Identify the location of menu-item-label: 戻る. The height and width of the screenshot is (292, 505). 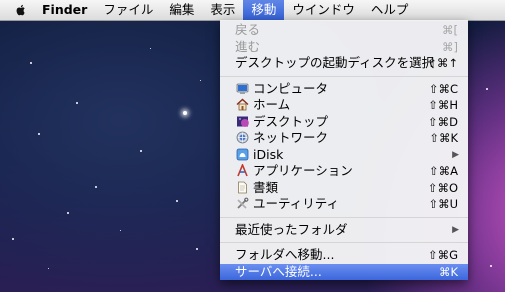
(248, 29).